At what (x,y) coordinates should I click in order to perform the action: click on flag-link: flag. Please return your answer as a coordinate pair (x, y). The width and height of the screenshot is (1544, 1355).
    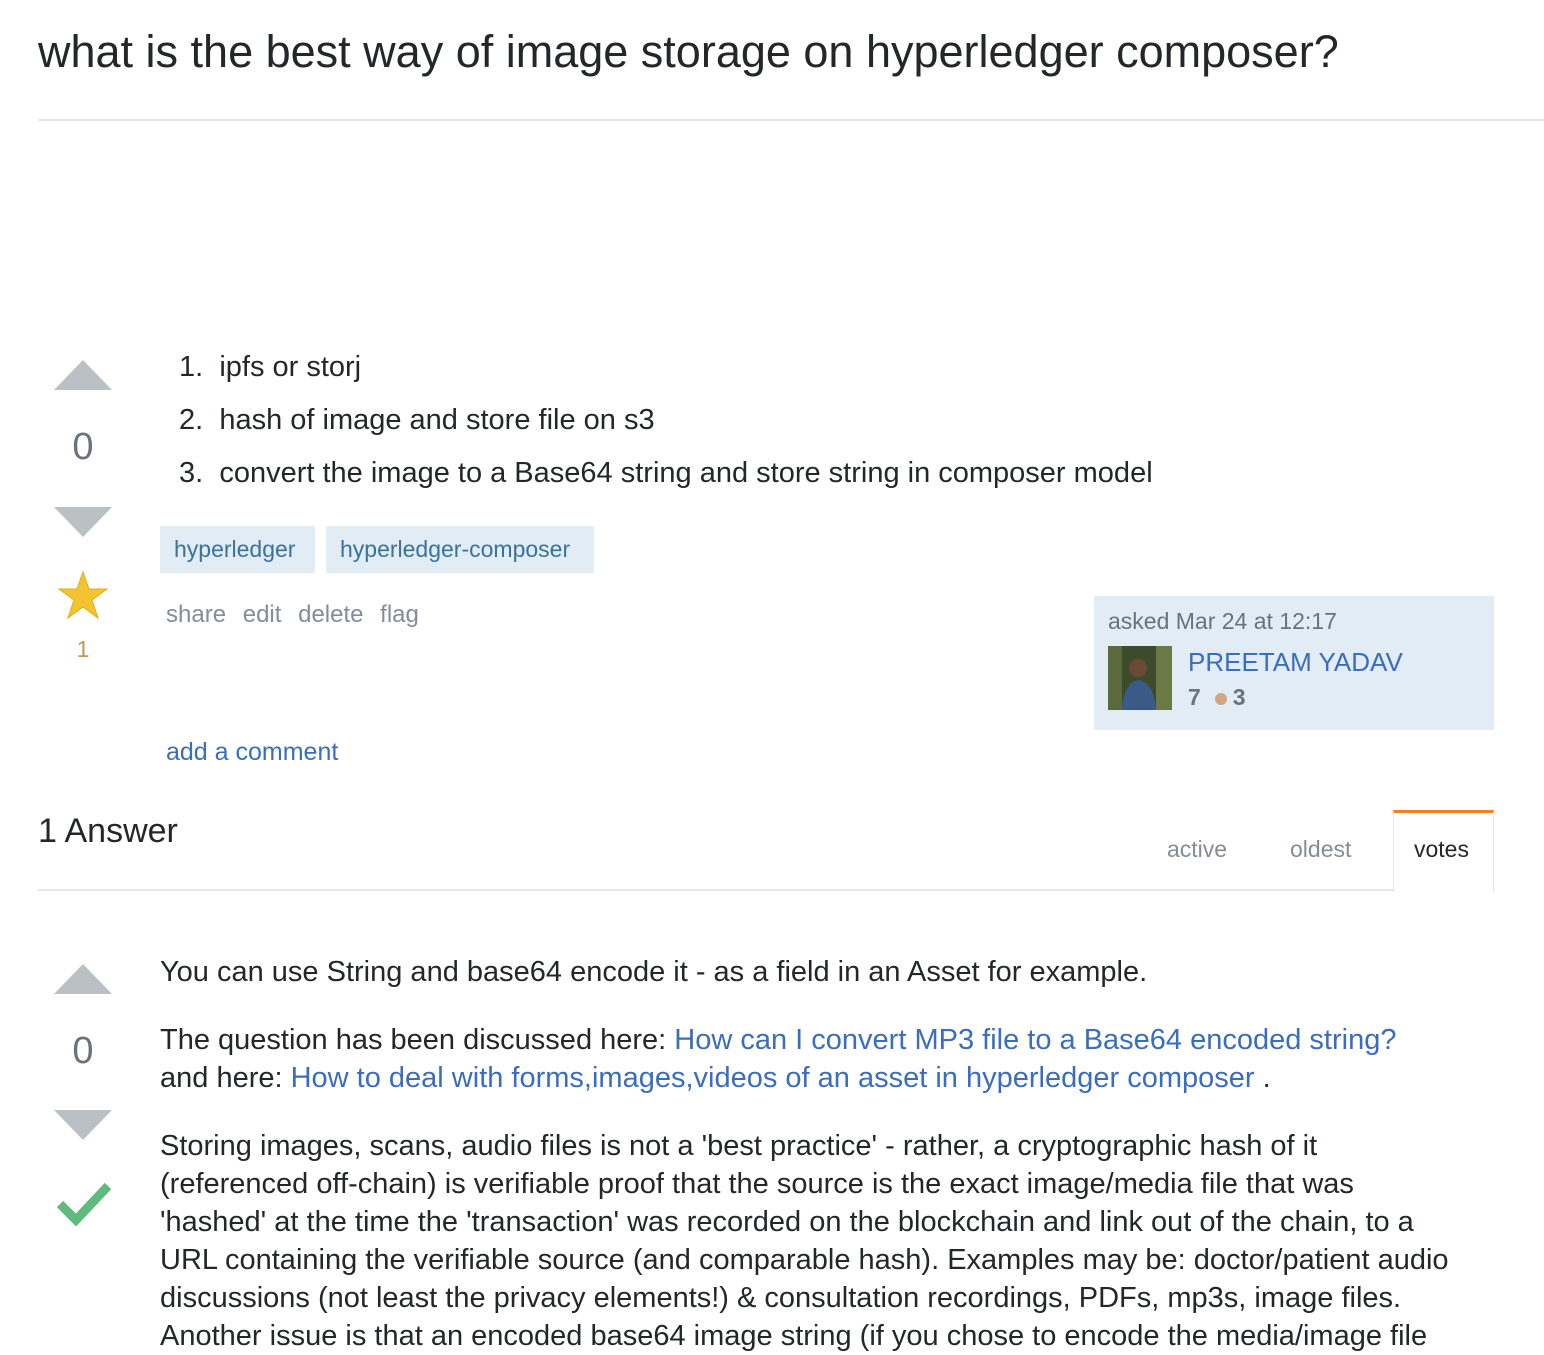
    Looking at the image, I should click on (399, 614).